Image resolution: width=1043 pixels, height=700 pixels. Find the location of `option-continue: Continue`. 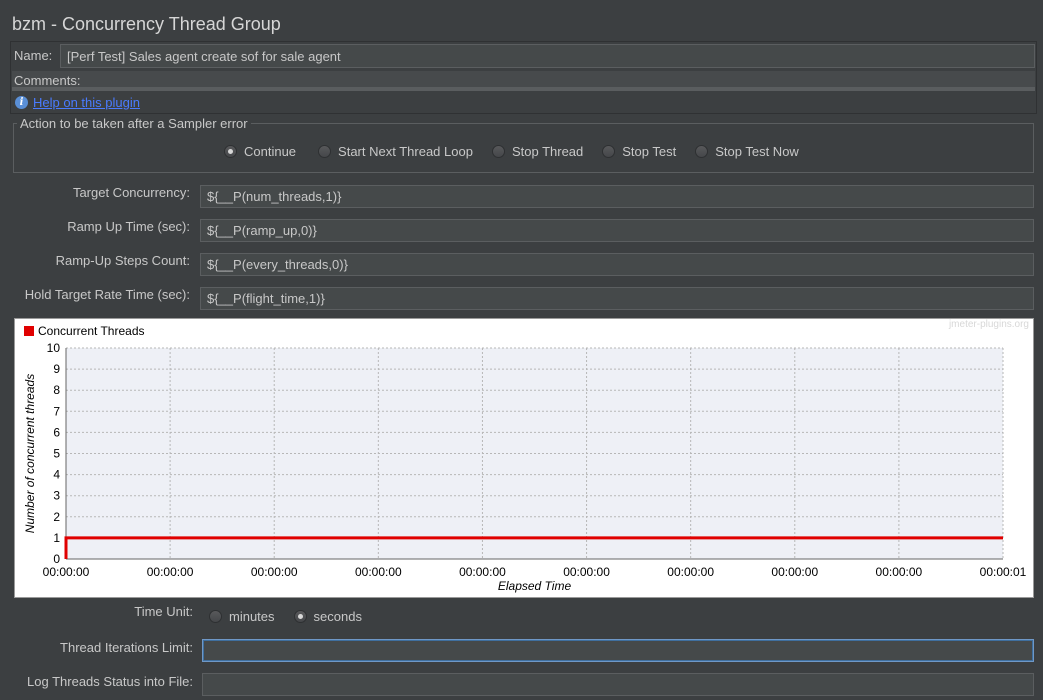

option-continue: Continue is located at coordinates (260, 151).